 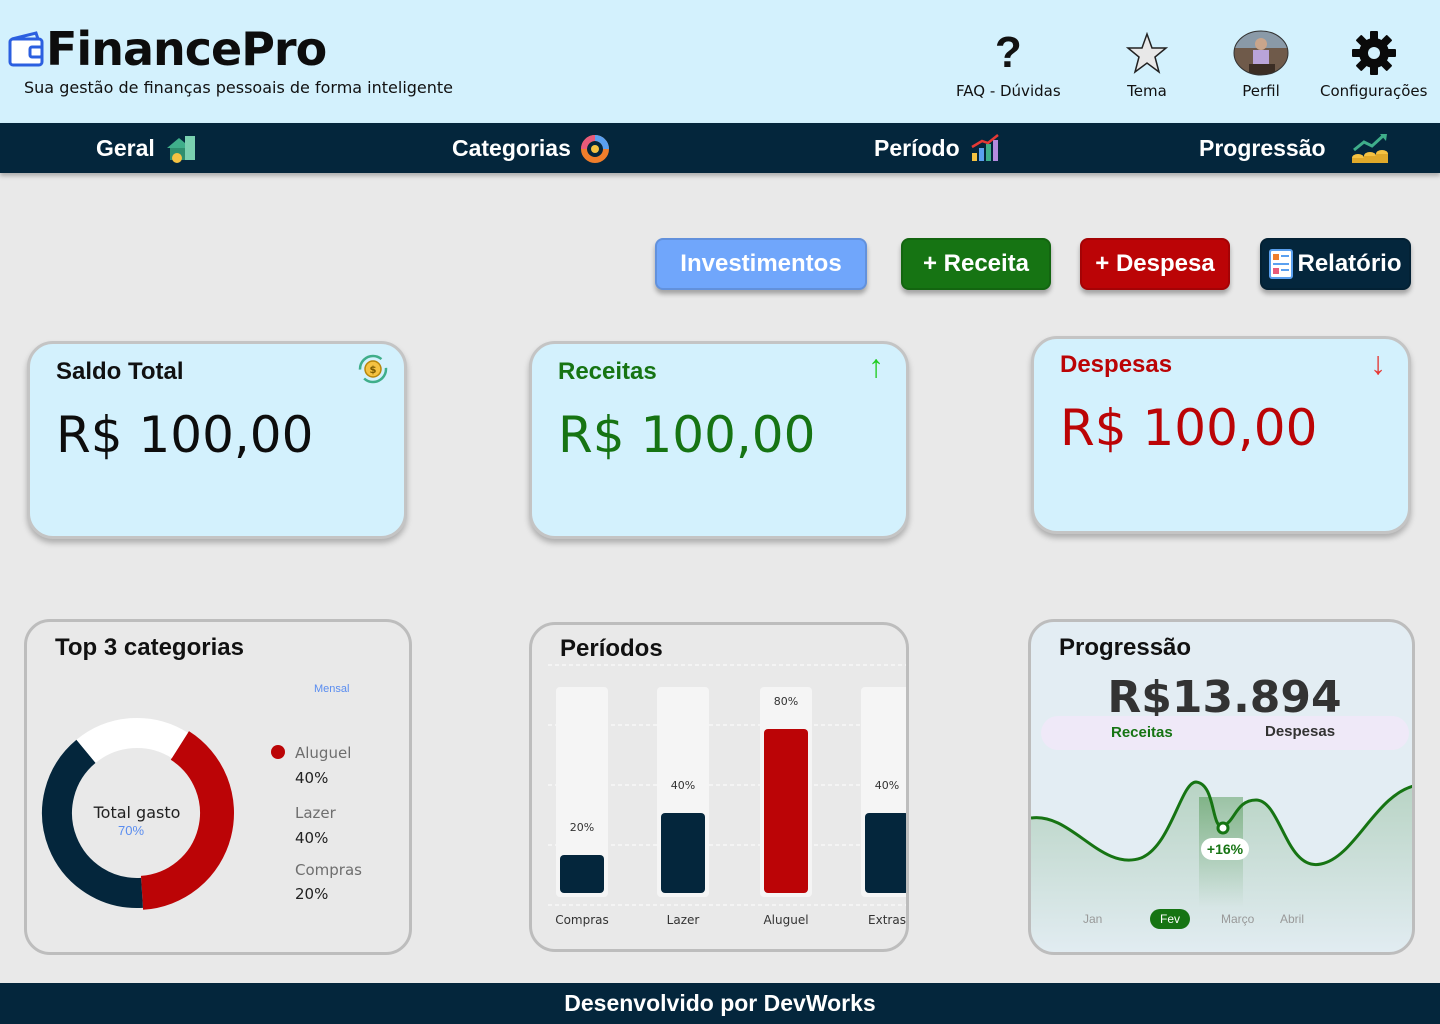 I want to click on bar-value-label-aluguel: 80%, so click(x=786, y=701).